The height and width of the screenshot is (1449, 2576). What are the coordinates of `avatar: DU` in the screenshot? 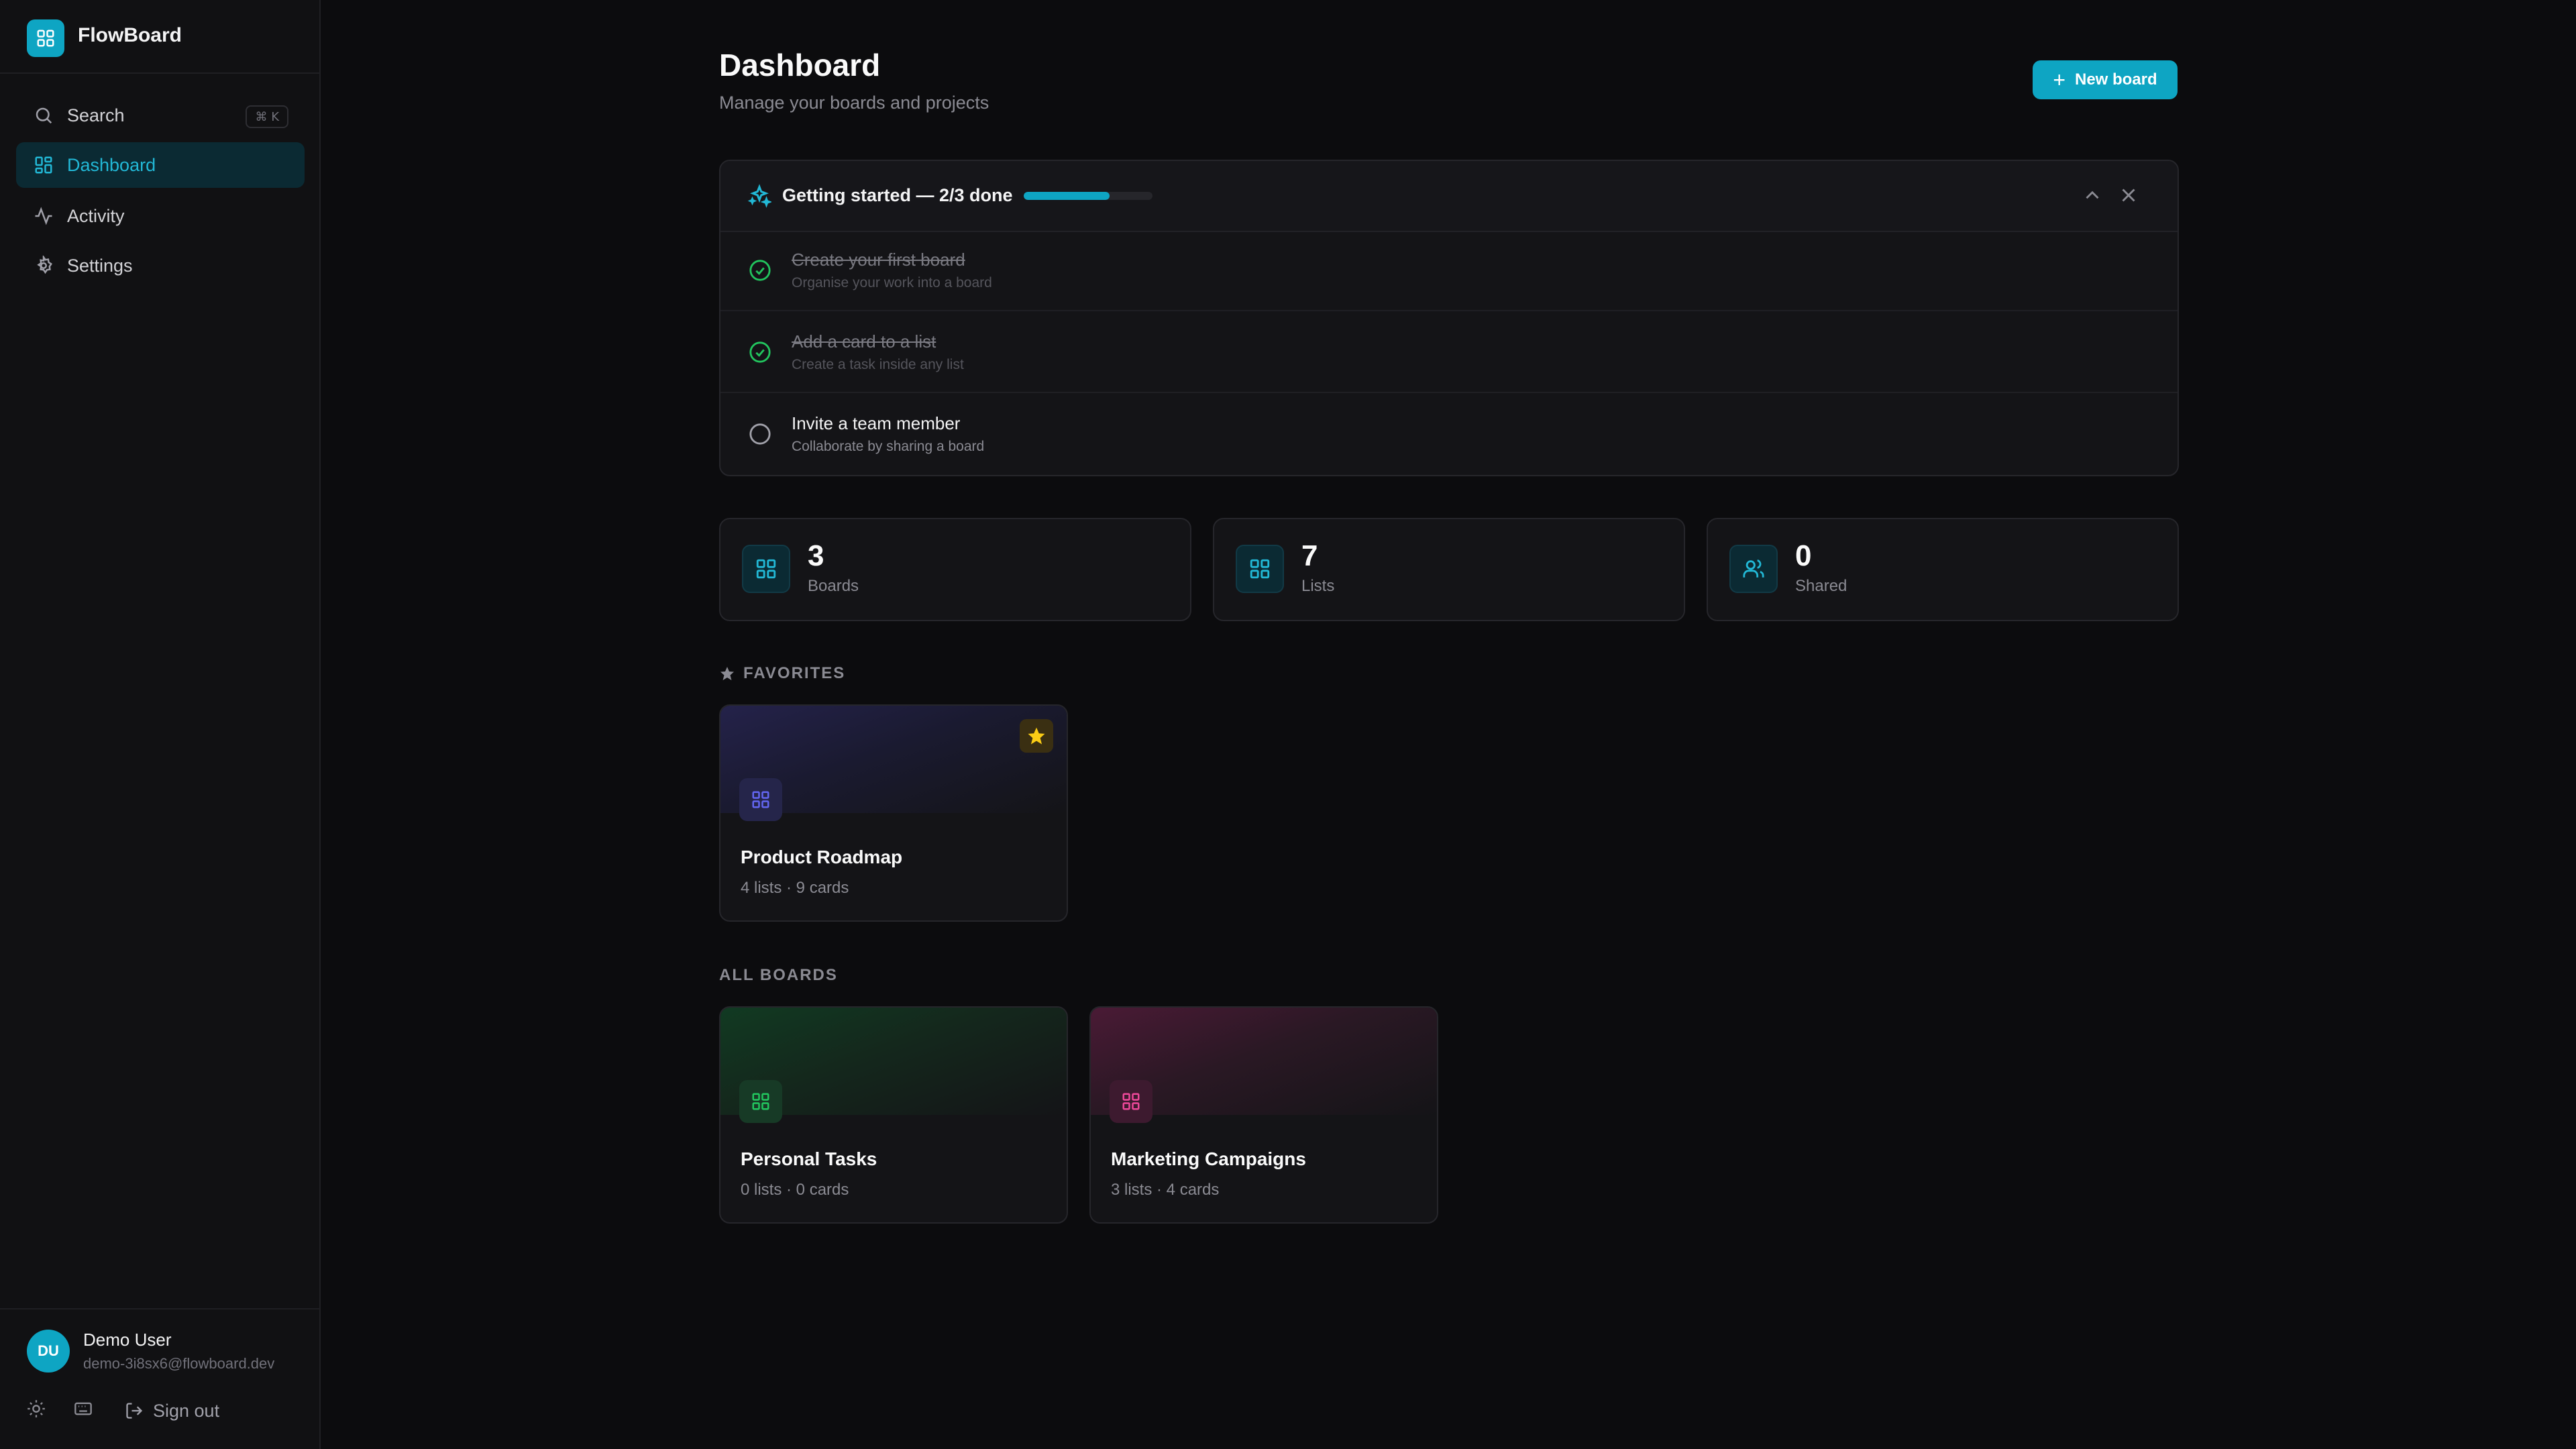 It's located at (48, 1351).